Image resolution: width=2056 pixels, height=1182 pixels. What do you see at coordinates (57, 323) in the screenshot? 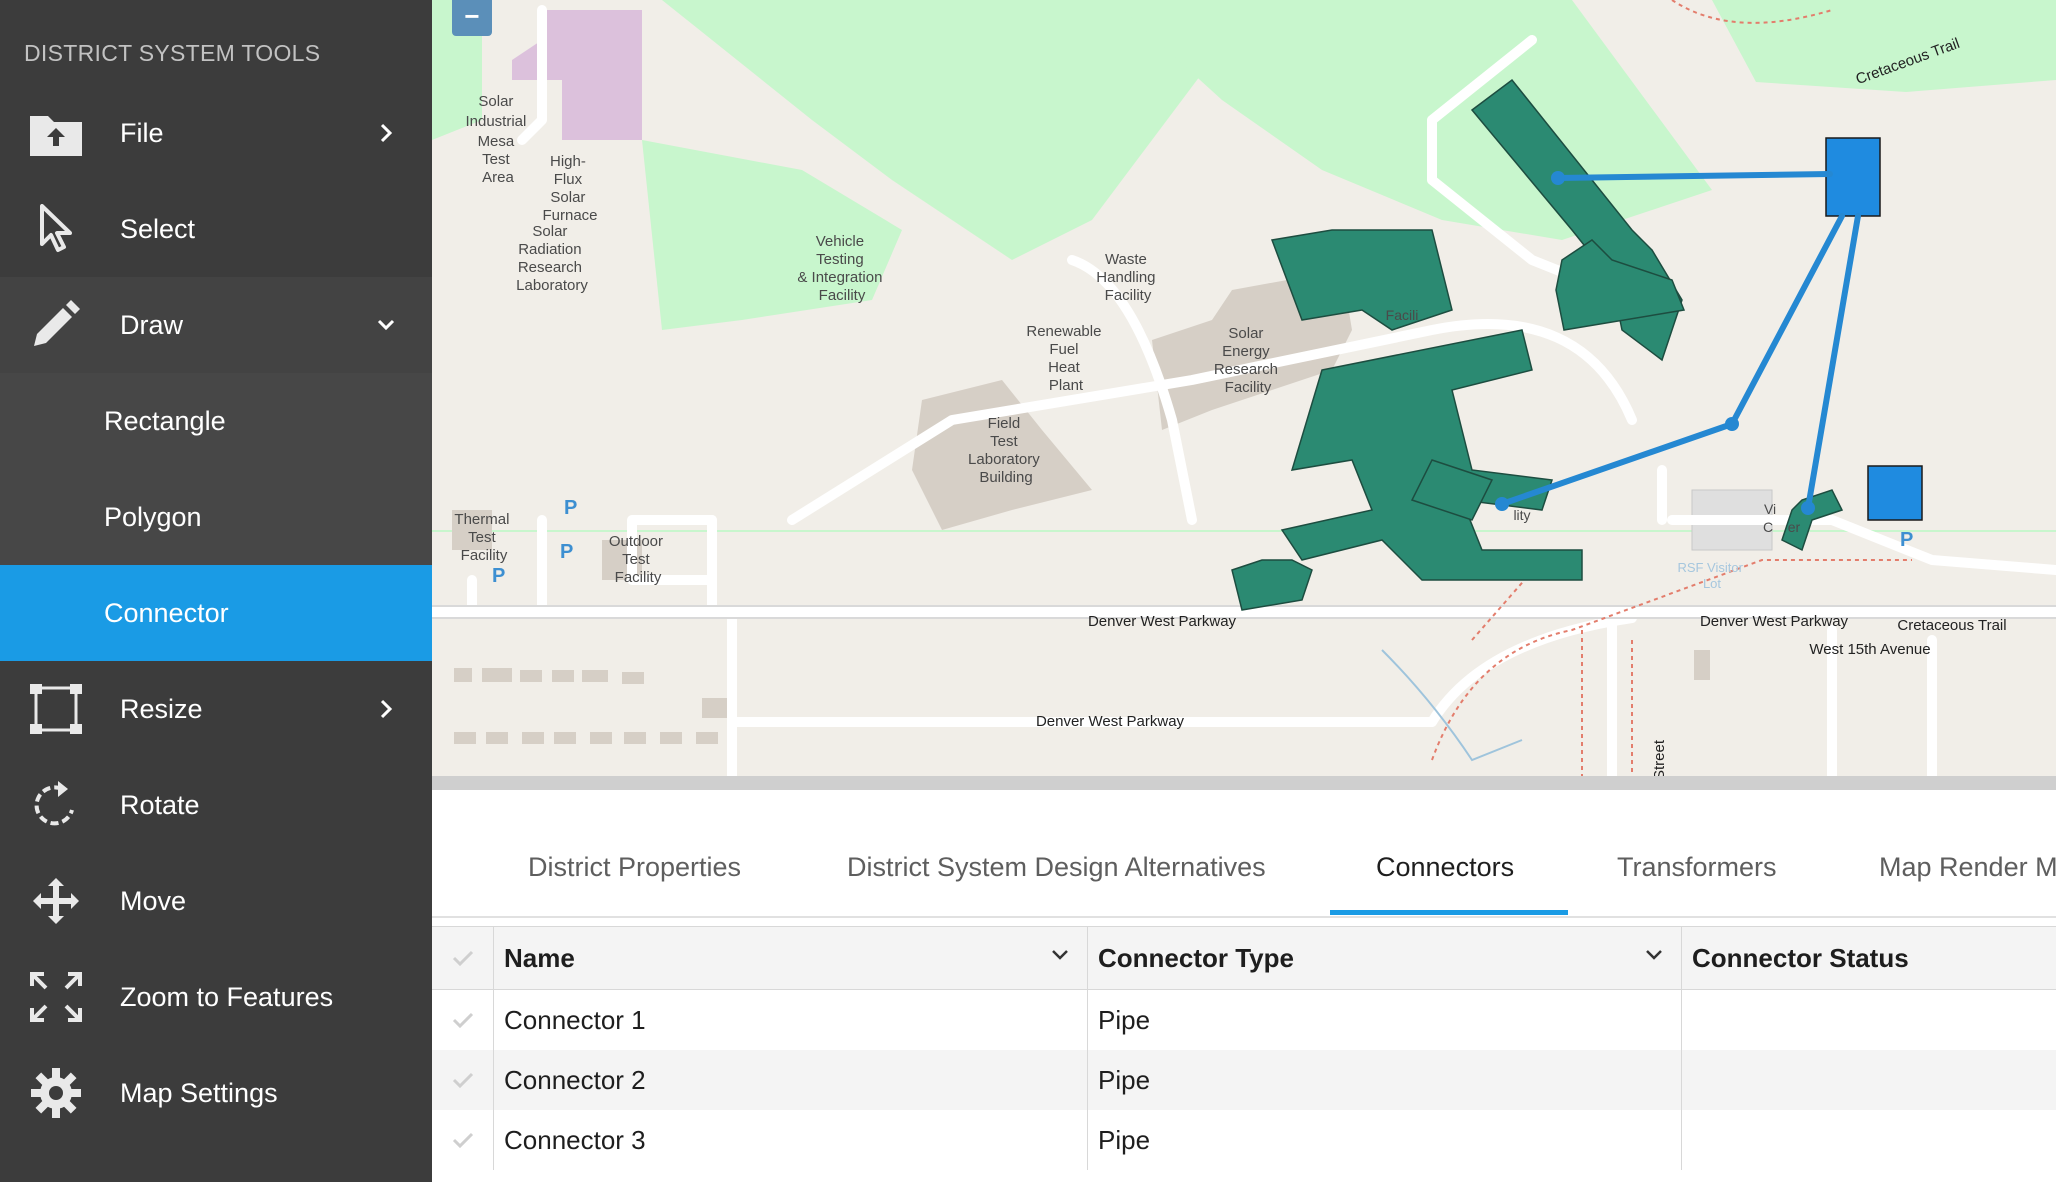
I see `pencil-icon` at bounding box center [57, 323].